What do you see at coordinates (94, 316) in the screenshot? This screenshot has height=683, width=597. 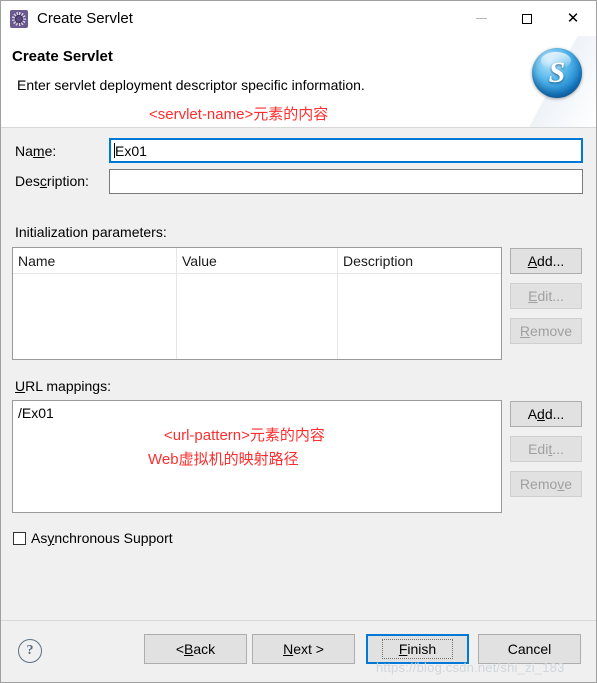 I see `table-column-name` at bounding box center [94, 316].